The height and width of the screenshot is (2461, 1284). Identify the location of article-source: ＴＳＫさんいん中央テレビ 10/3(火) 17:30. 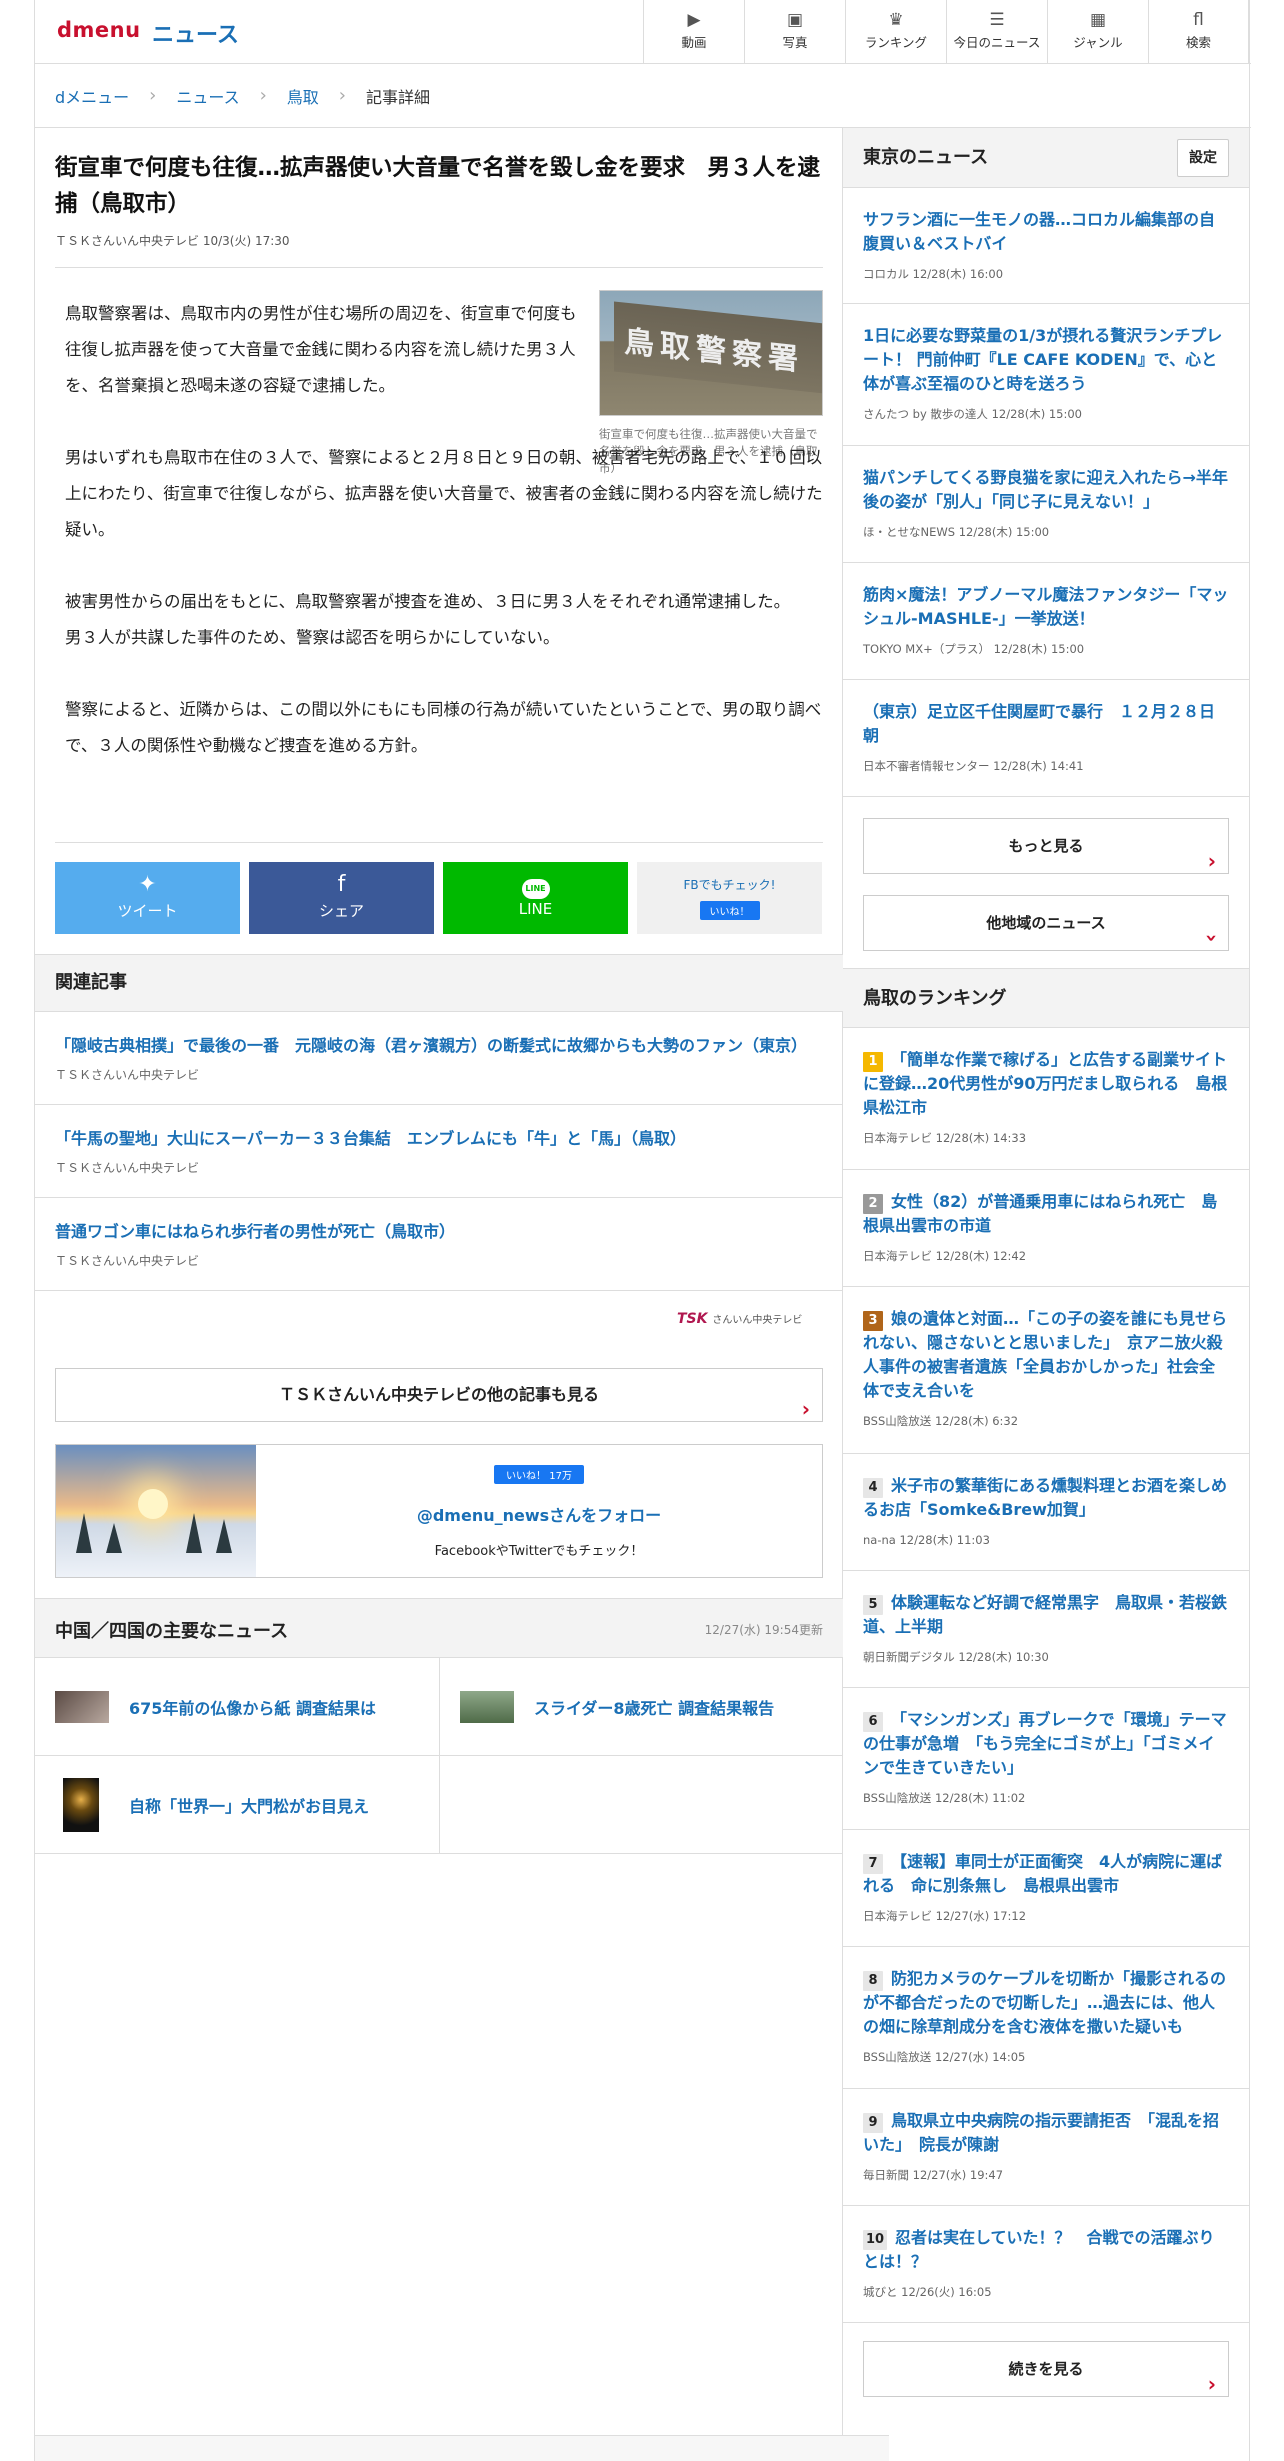
(172, 241).